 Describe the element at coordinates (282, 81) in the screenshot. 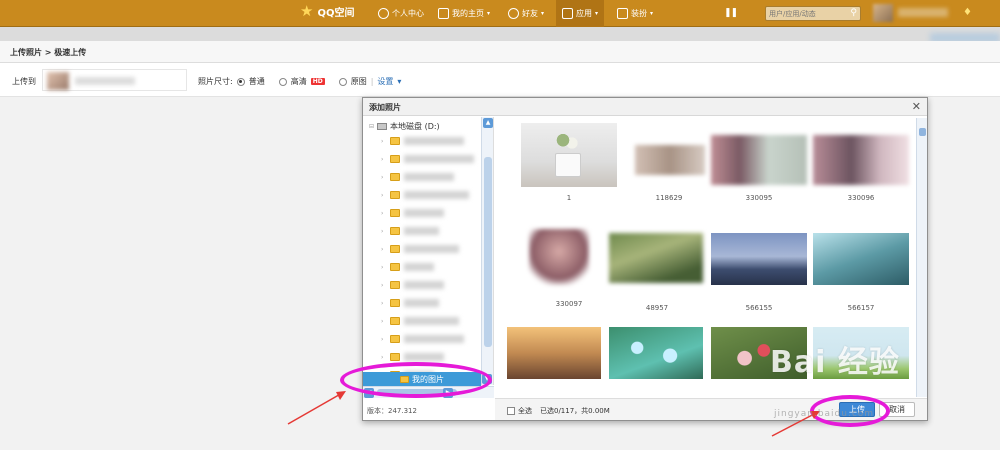

I see `radio-hd` at that location.